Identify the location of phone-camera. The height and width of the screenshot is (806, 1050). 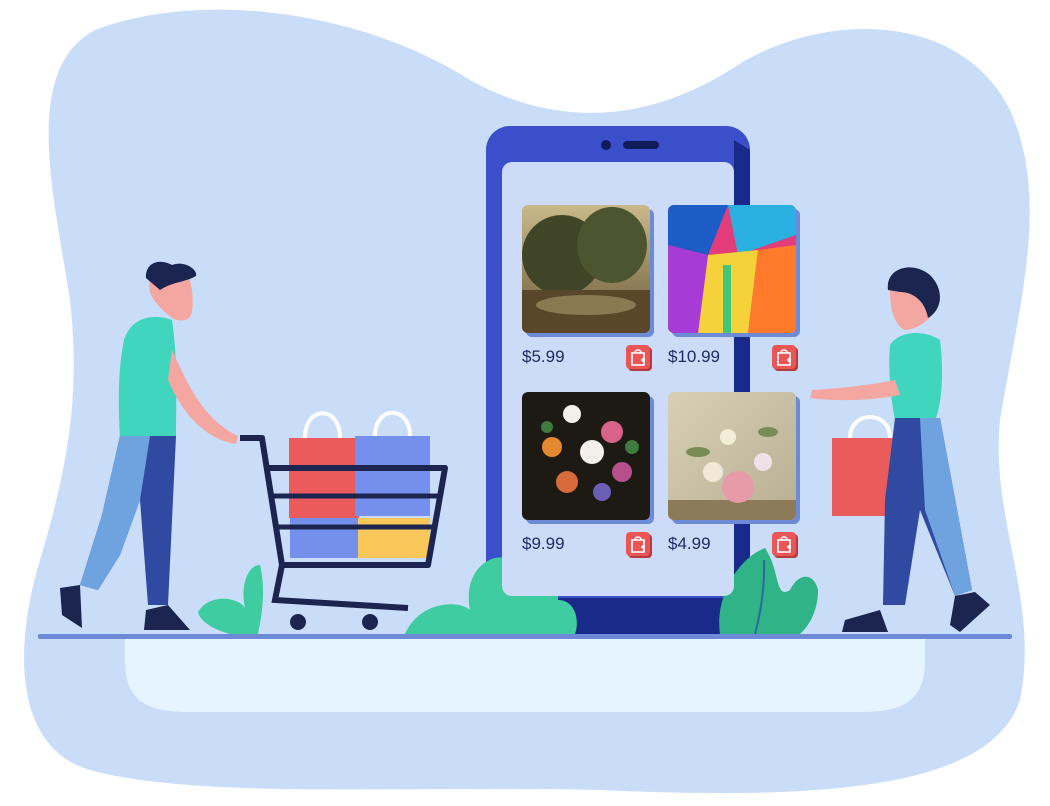
(606, 145).